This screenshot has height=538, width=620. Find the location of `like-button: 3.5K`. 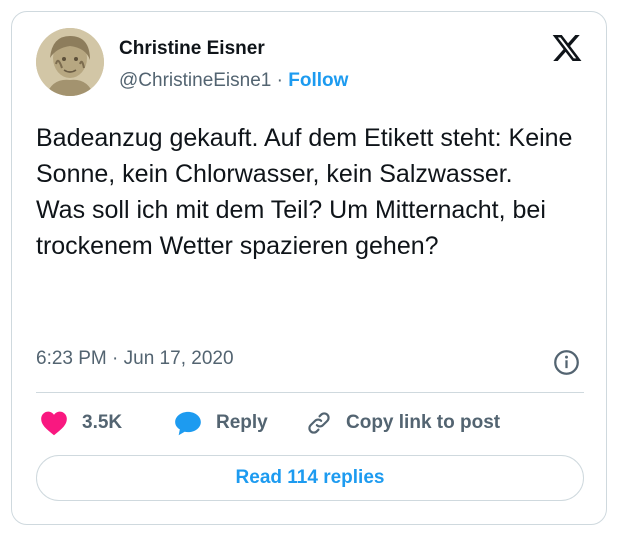

like-button: 3.5K is located at coordinates (105, 423).